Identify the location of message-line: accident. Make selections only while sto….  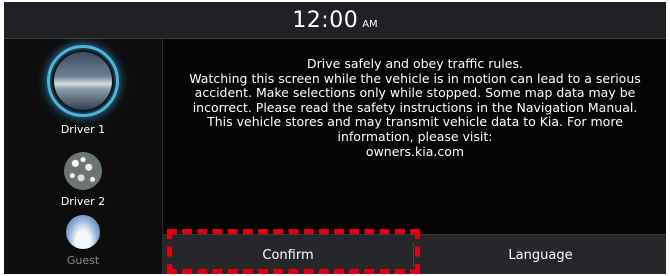
(415, 93).